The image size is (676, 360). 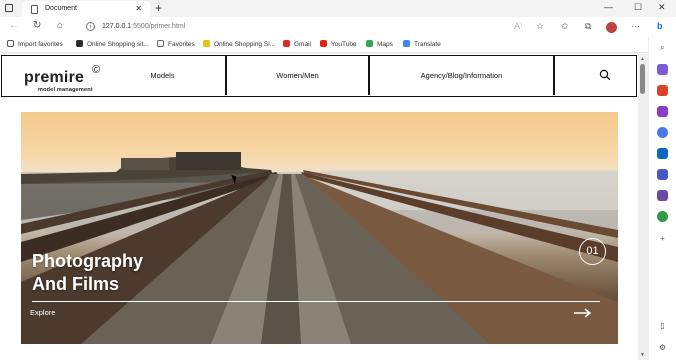 I want to click on shopping-icon, so click(x=206, y=43).